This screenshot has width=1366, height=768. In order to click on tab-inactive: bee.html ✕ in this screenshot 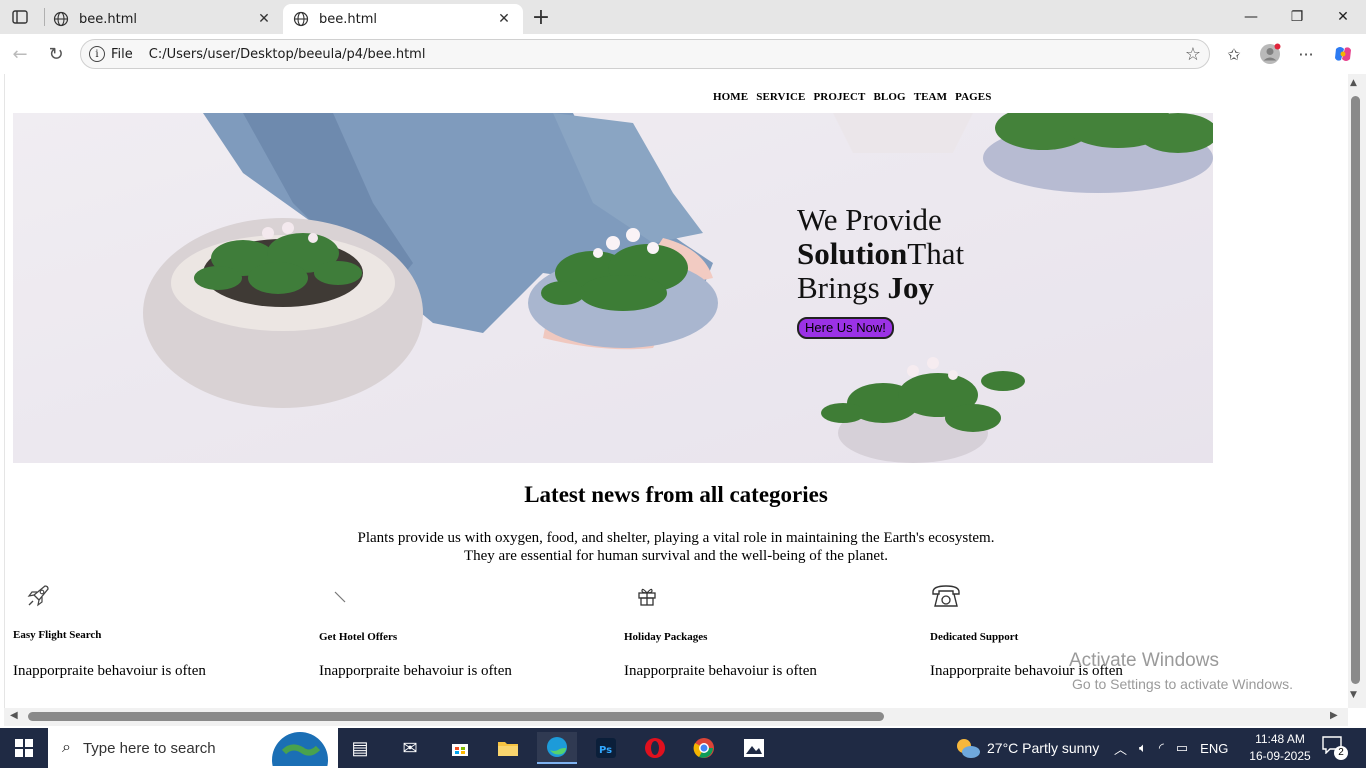, I will do `click(163, 19)`.